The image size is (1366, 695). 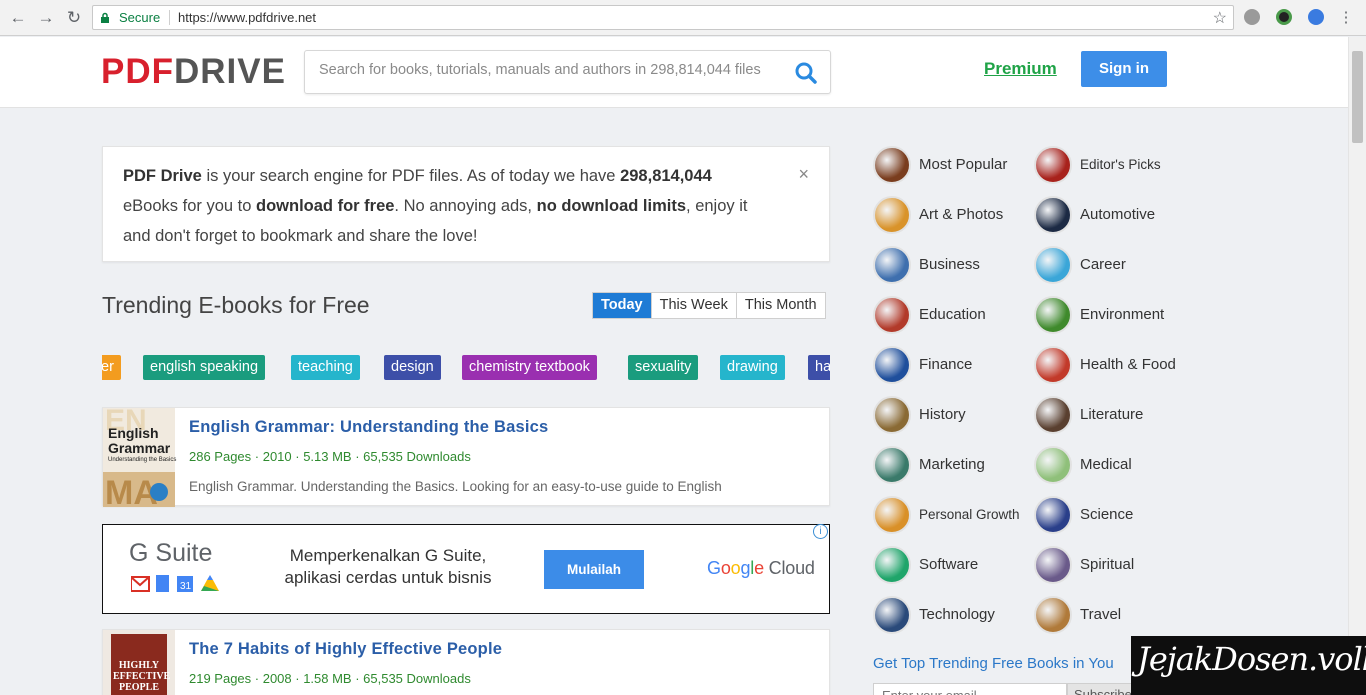 I want to click on intro-bold-2: no download limits, so click(x=611, y=206).